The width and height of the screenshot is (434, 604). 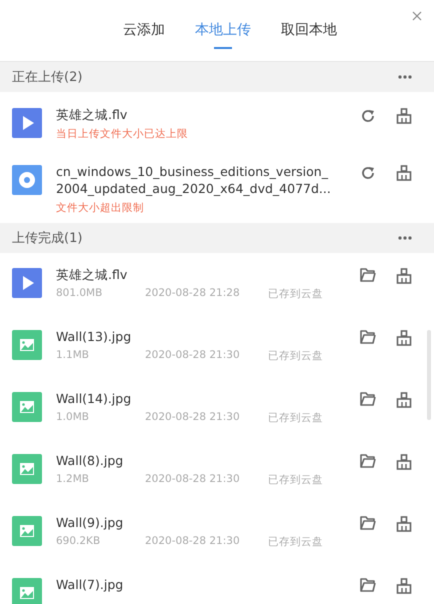 I want to click on upload-time: 2020-08-28 21:28, so click(x=193, y=294).